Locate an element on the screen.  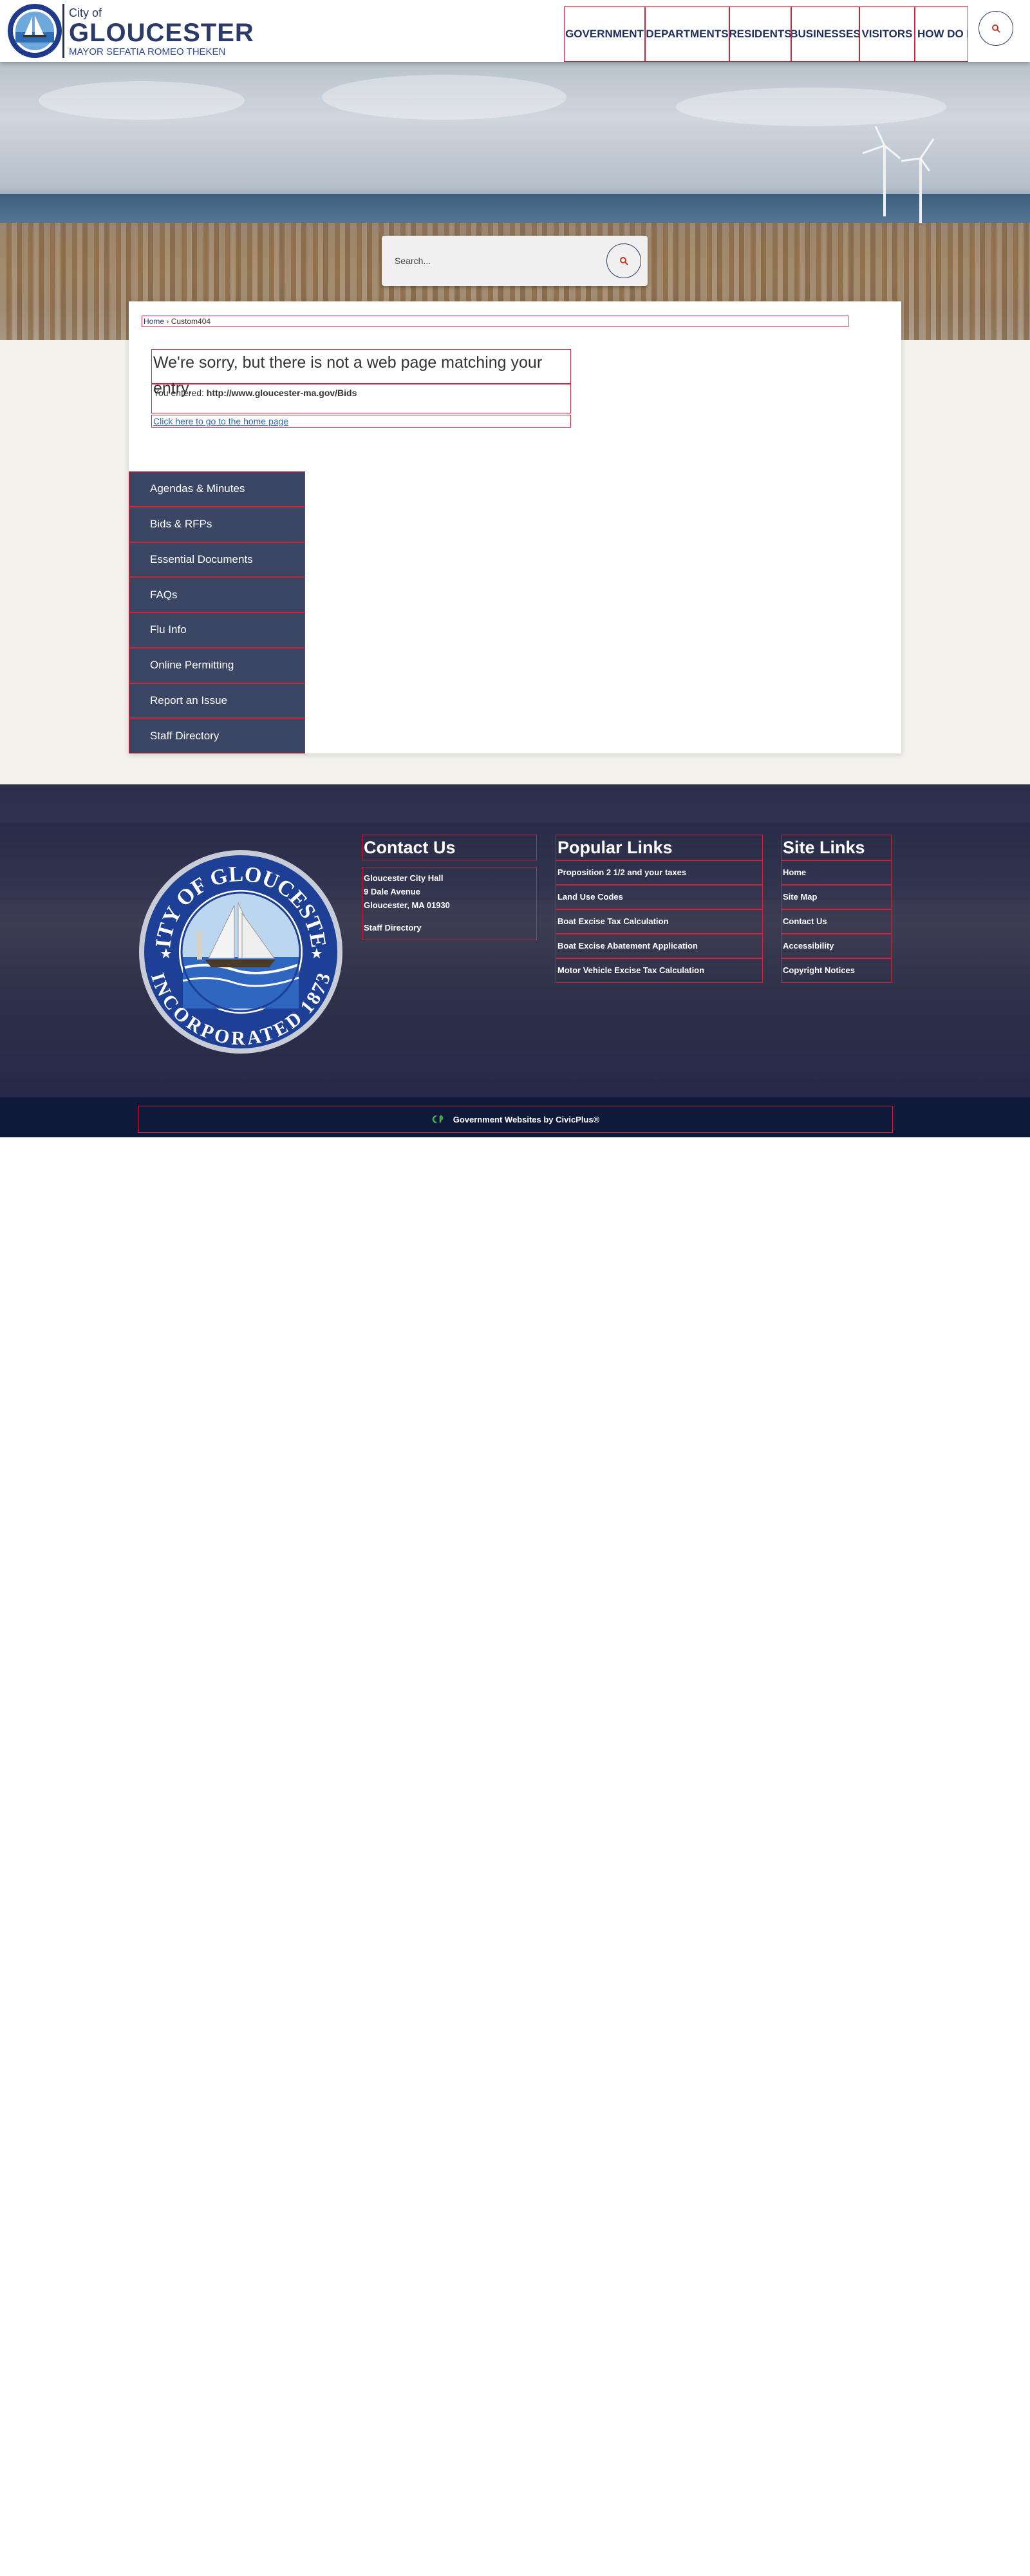
footer-popular-link: Proposition 2 1/2 and your taxes is located at coordinates (660, 873).